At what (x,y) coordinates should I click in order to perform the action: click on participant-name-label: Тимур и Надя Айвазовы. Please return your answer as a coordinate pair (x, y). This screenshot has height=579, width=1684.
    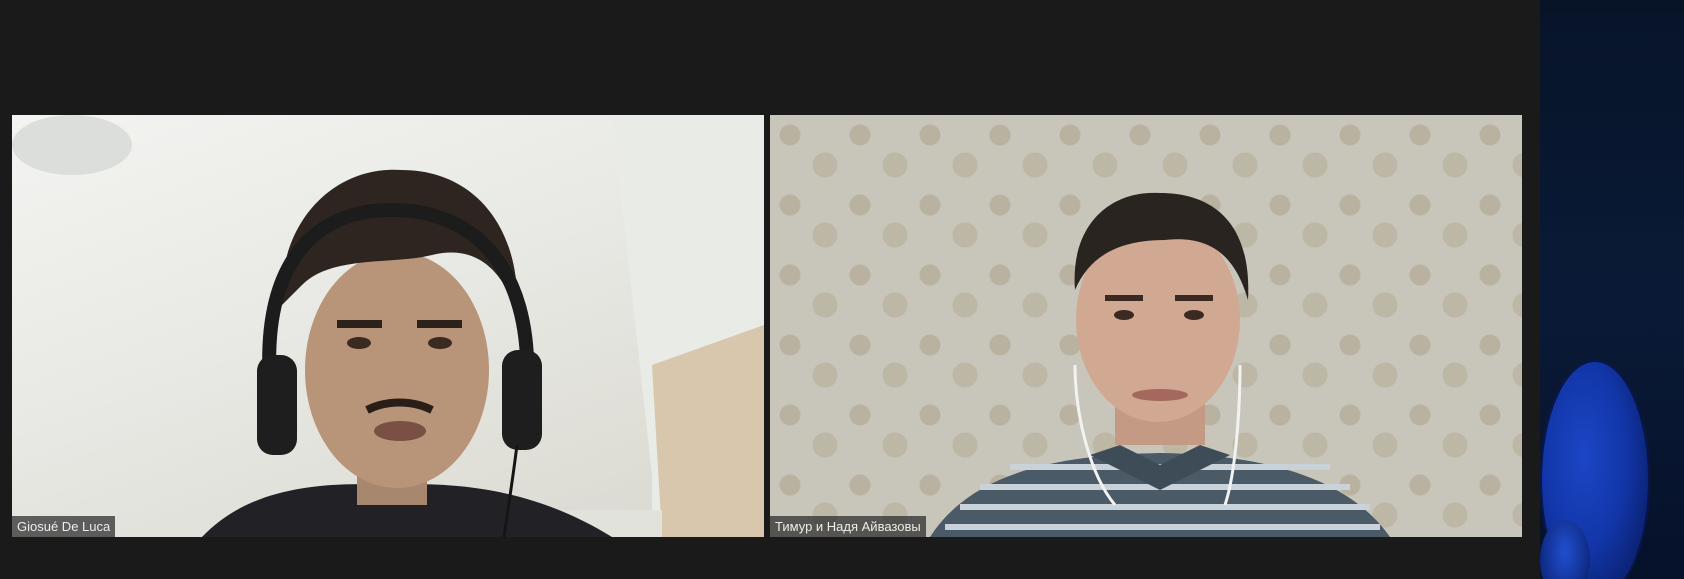
    Looking at the image, I should click on (848, 526).